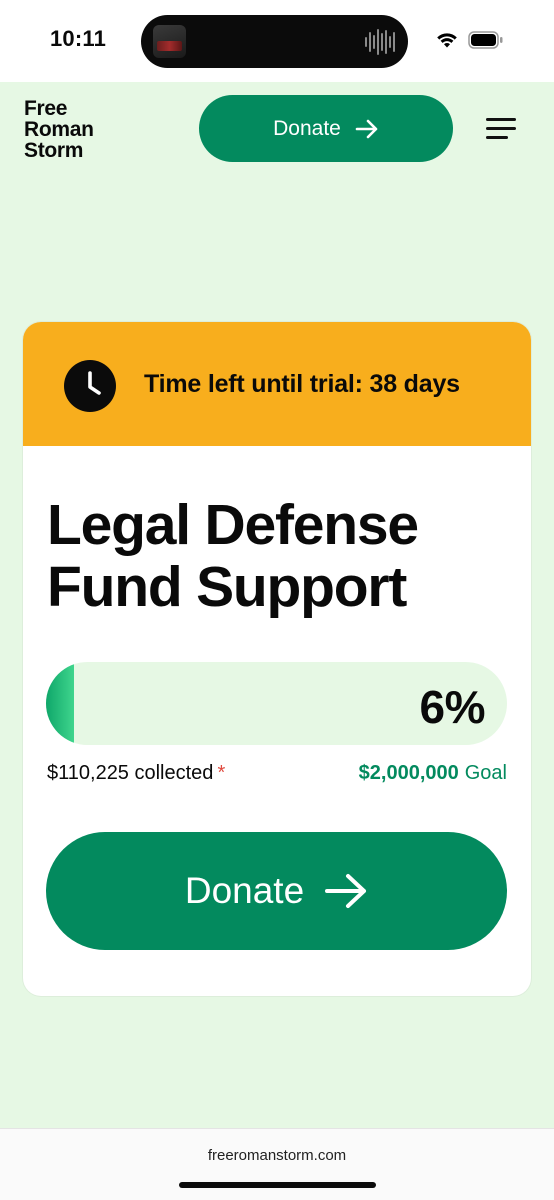 The height and width of the screenshot is (1200, 554). I want to click on battery-icon, so click(485, 40).